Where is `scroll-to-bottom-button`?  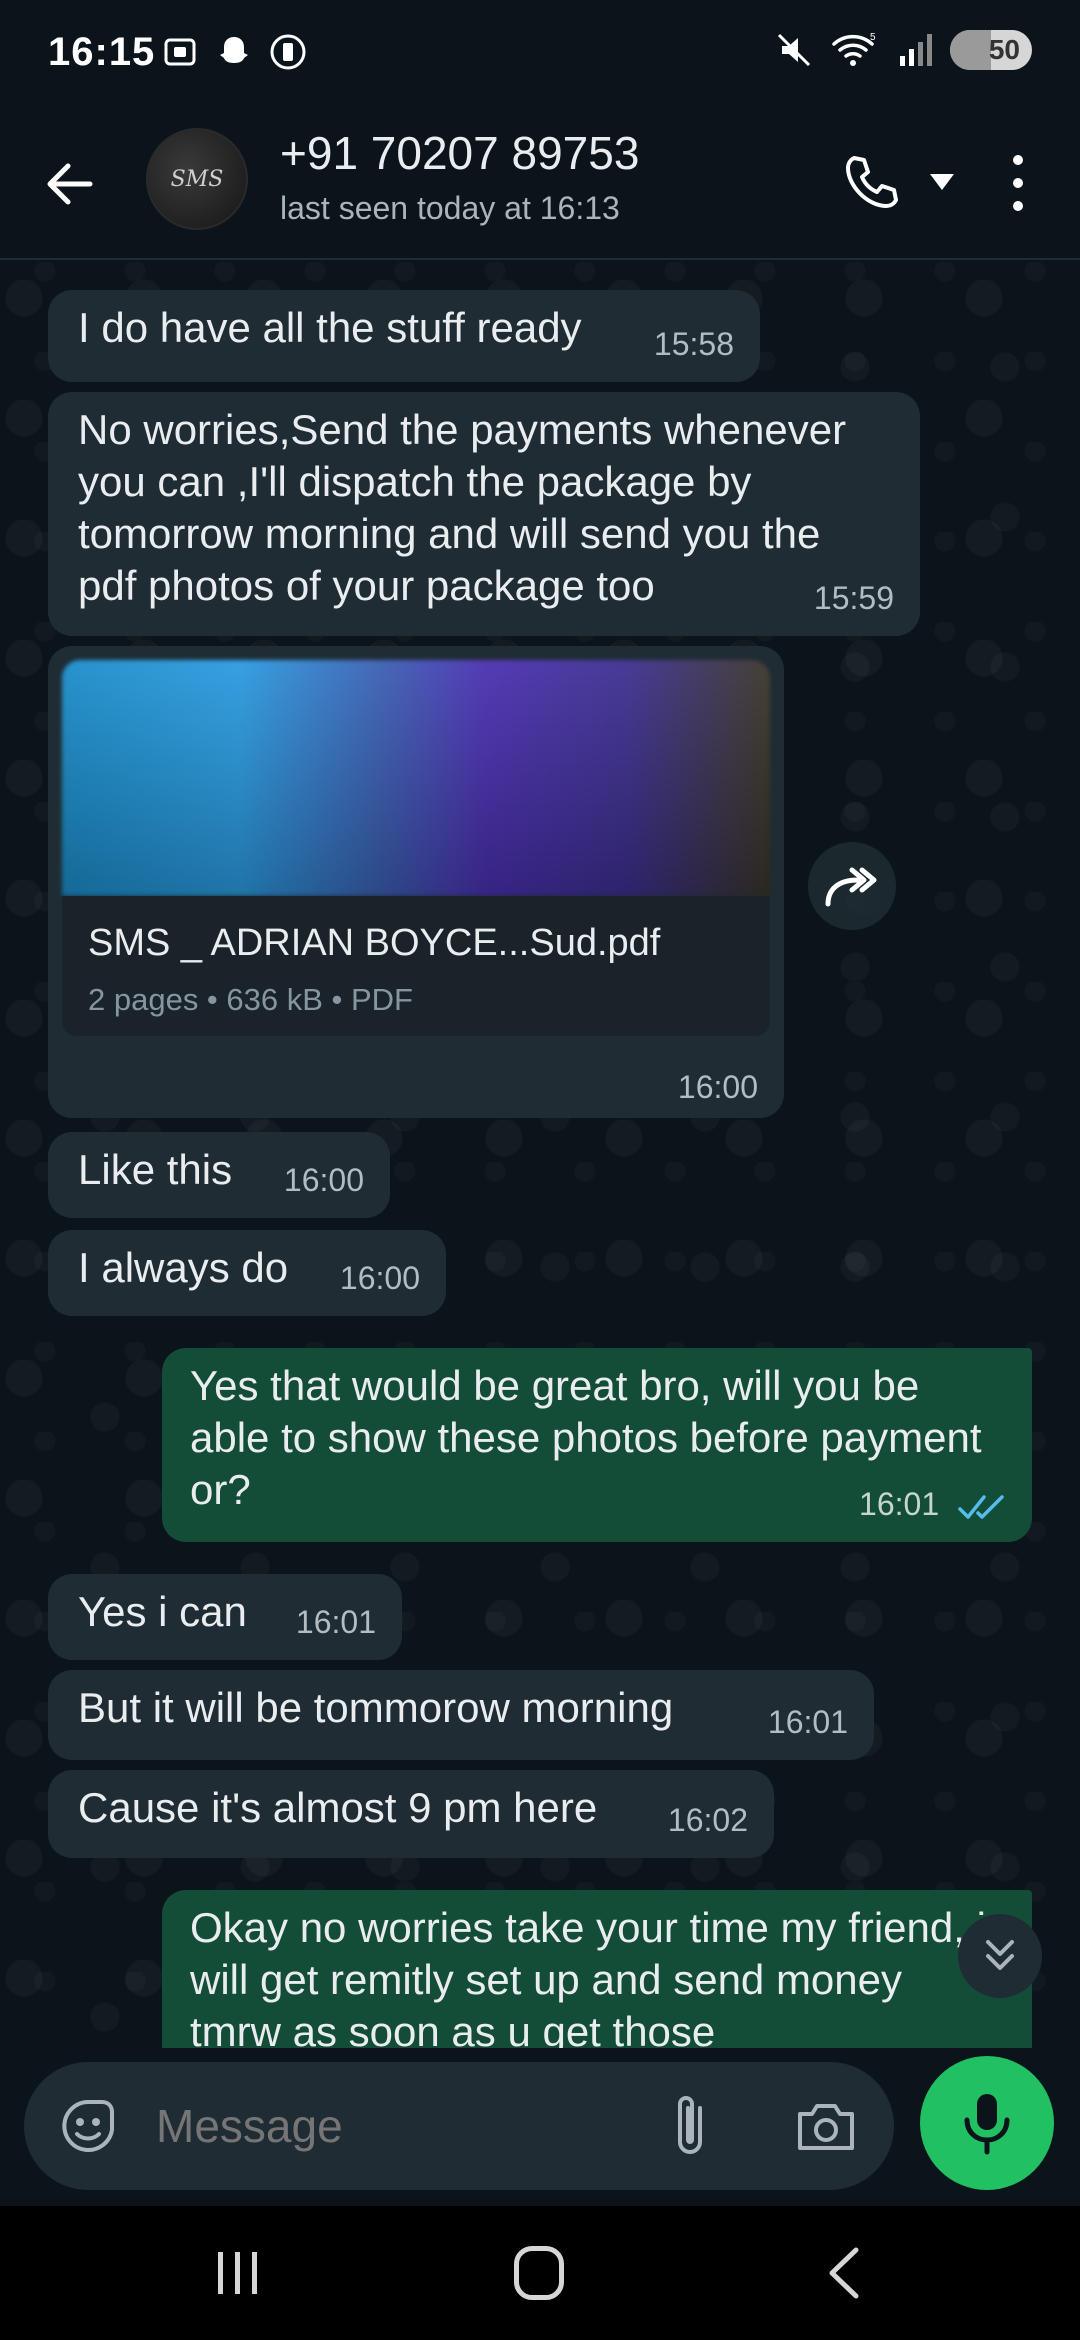
scroll-to-bottom-button is located at coordinates (1000, 1956).